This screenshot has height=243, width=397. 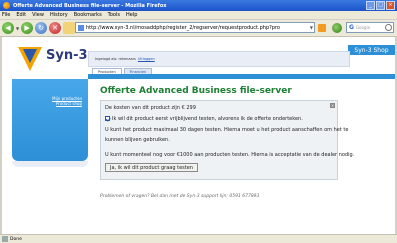 I want to click on logout-link: Uitloggen, so click(x=146, y=59).